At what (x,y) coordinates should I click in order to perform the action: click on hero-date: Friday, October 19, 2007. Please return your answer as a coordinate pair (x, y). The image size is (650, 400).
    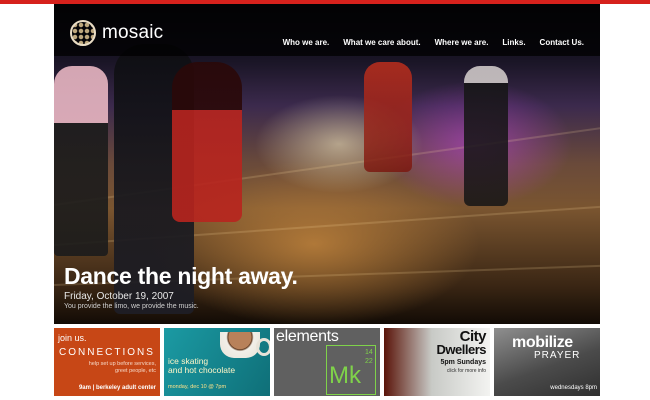
    Looking at the image, I should click on (119, 296).